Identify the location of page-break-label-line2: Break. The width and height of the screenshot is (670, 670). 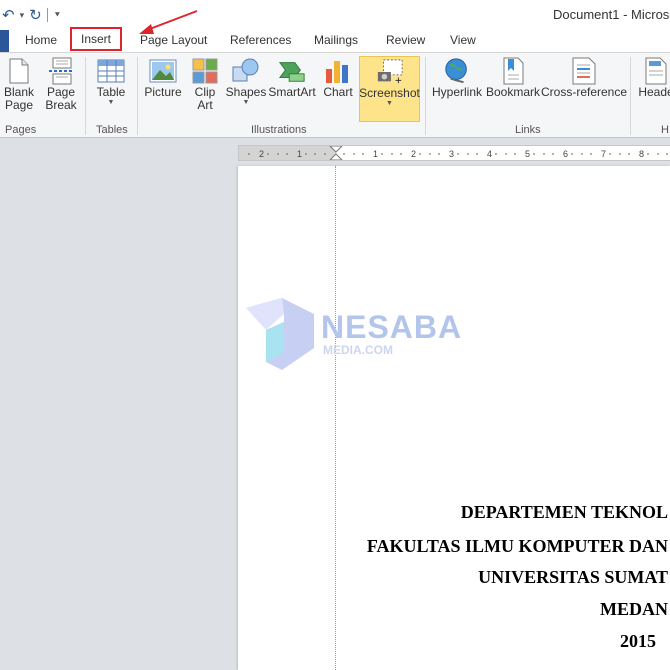
(61, 105).